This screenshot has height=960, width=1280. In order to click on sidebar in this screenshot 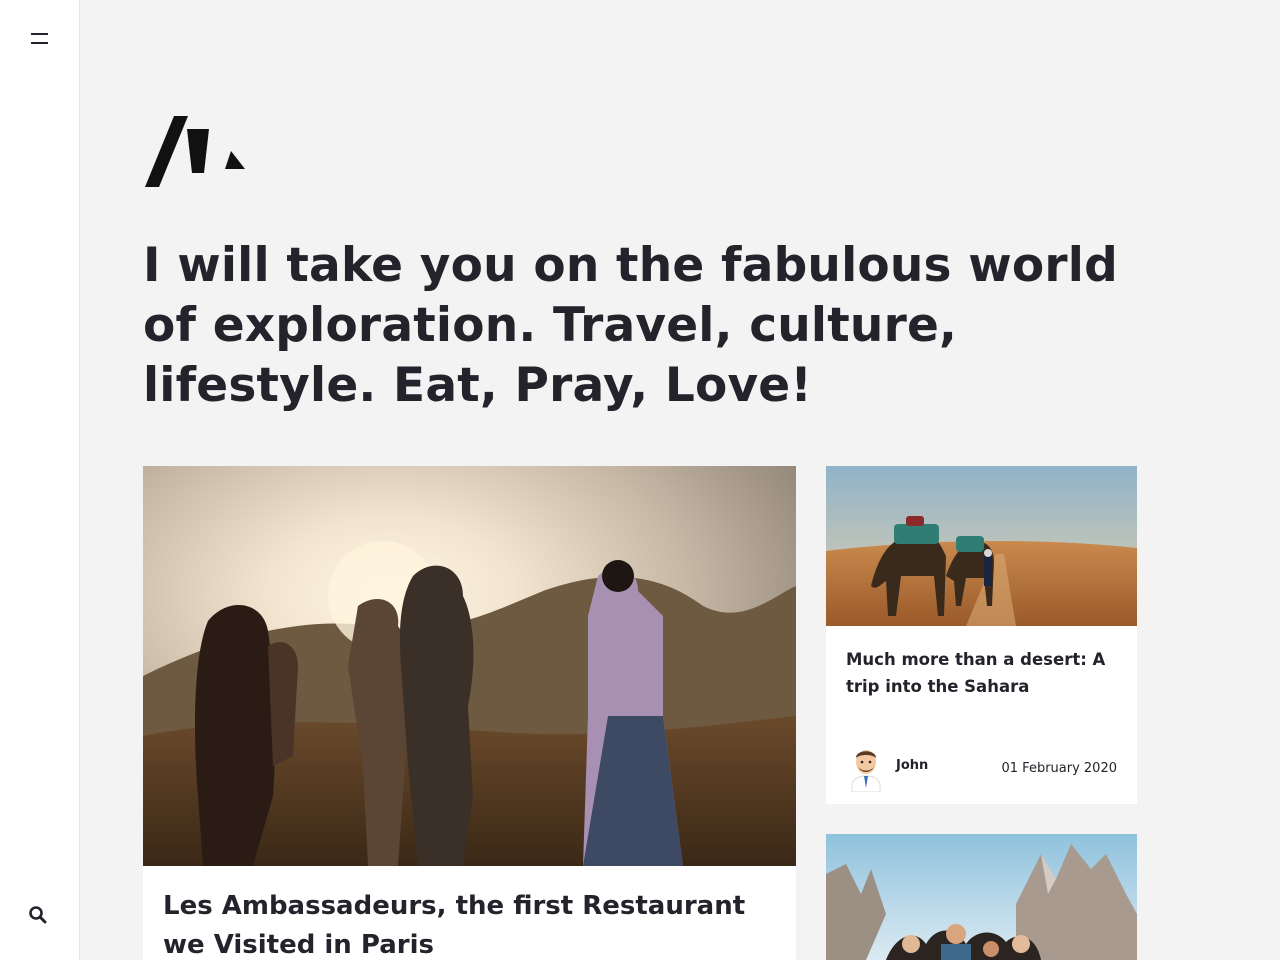, I will do `click(40, 480)`.